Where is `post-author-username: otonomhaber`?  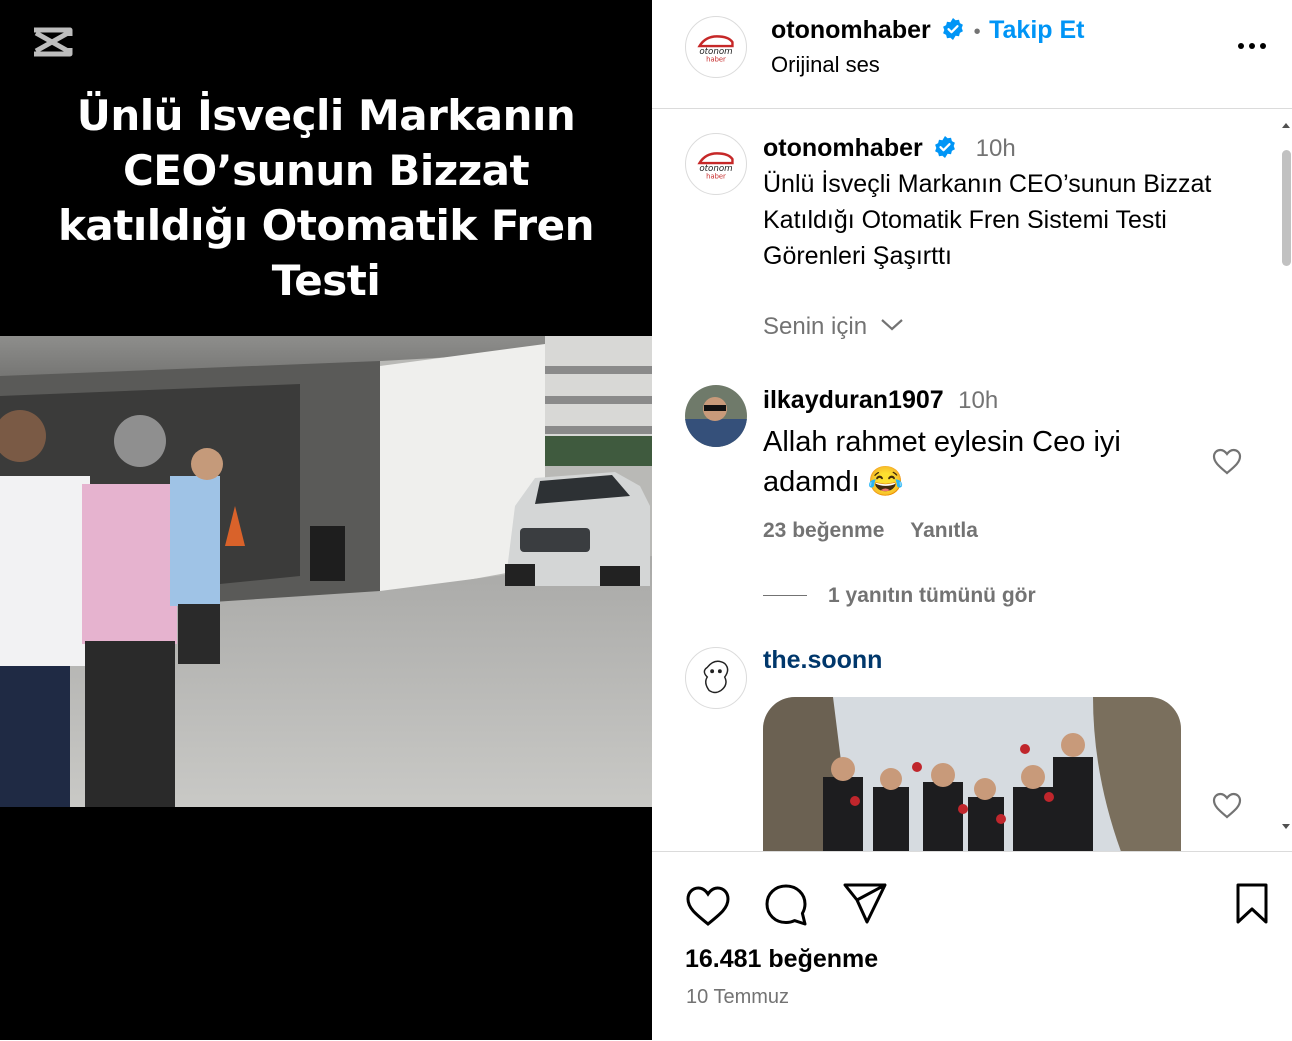
post-author-username: otonomhaber is located at coordinates (851, 30).